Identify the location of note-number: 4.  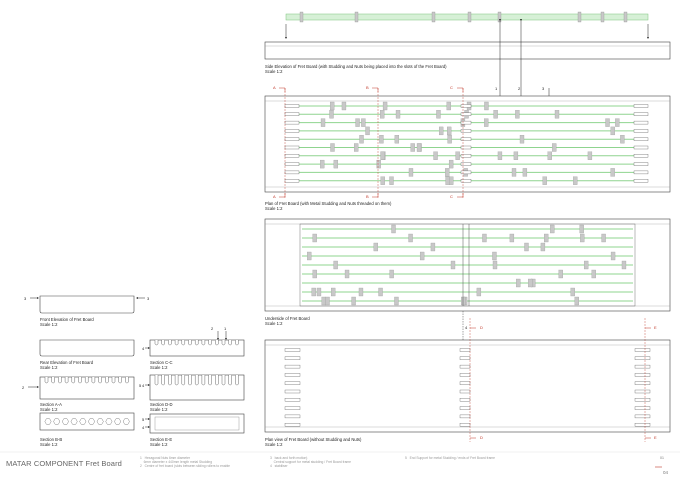
(271, 466).